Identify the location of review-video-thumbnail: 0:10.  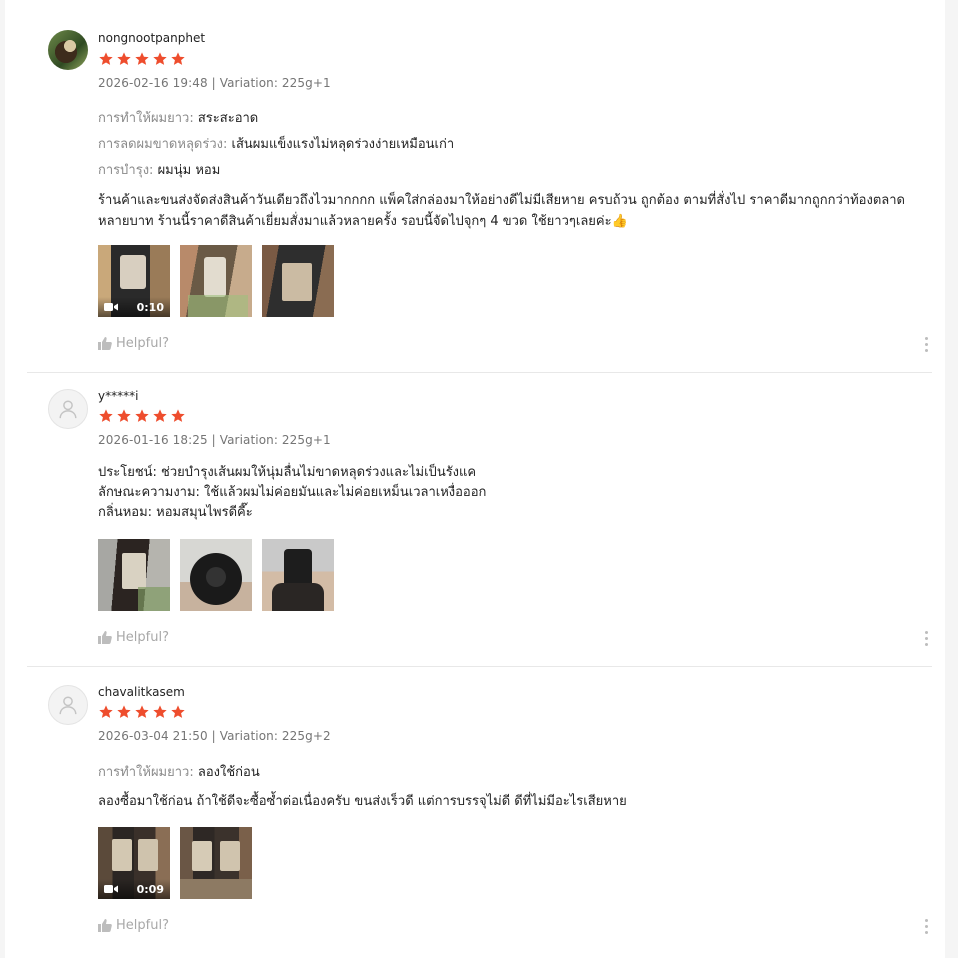
(134, 281).